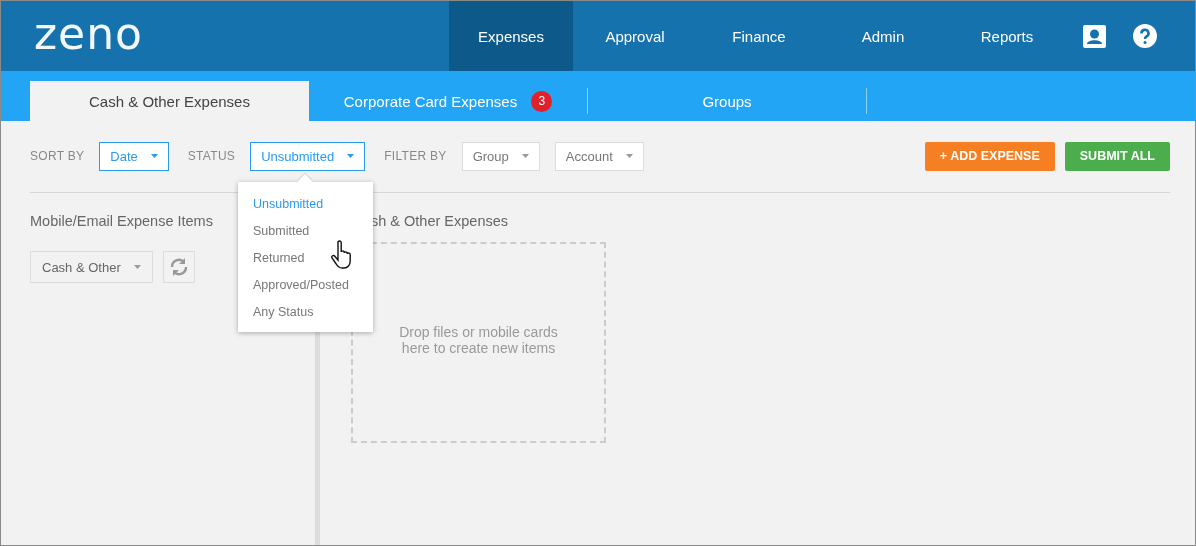 The image size is (1196, 546). What do you see at coordinates (511, 36) in the screenshot?
I see `nav-tab: Expenses` at bounding box center [511, 36].